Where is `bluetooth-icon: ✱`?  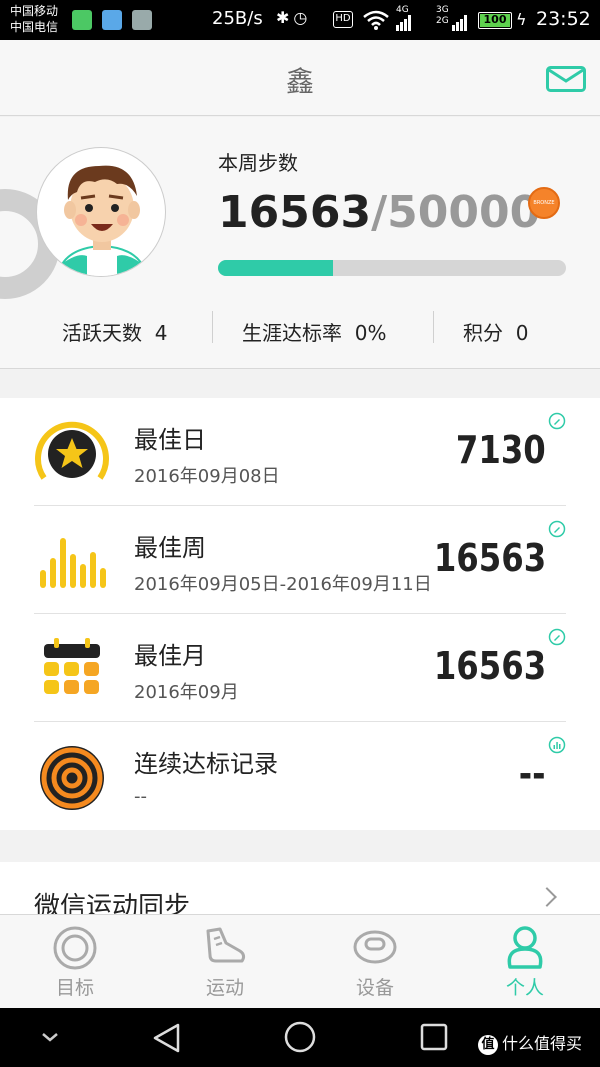 bluetooth-icon: ✱ is located at coordinates (285, 17).